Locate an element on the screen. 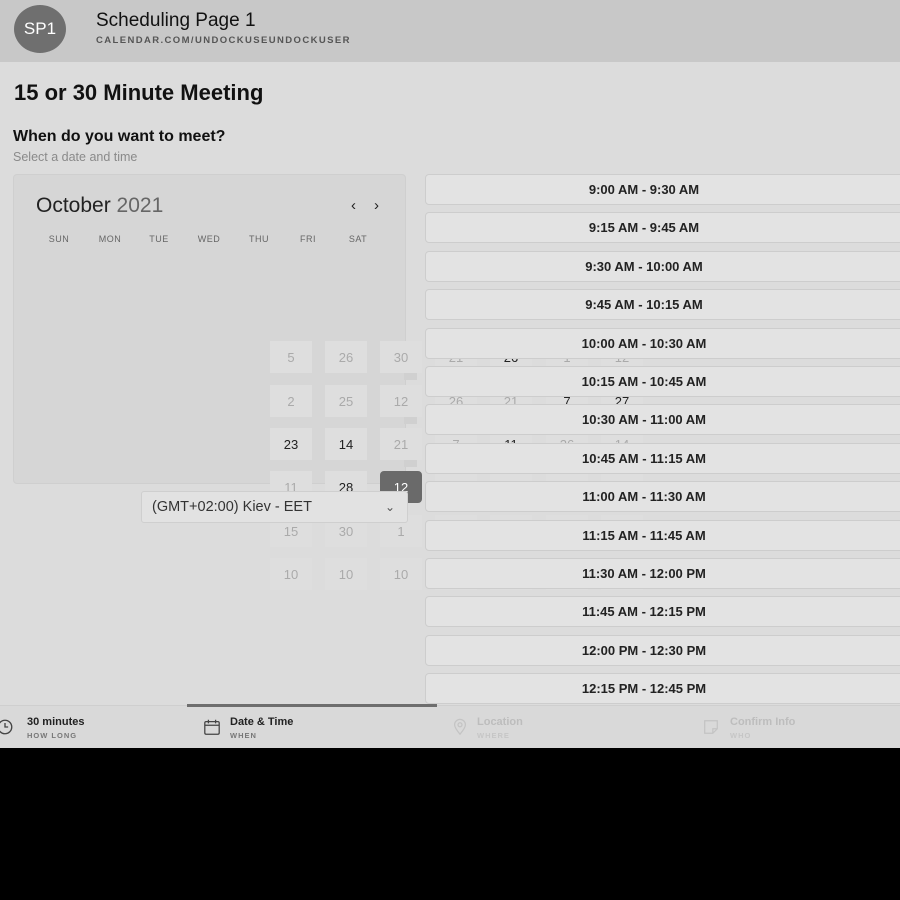 The height and width of the screenshot is (900, 900). calendar-day: 26 is located at coordinates (346, 357).